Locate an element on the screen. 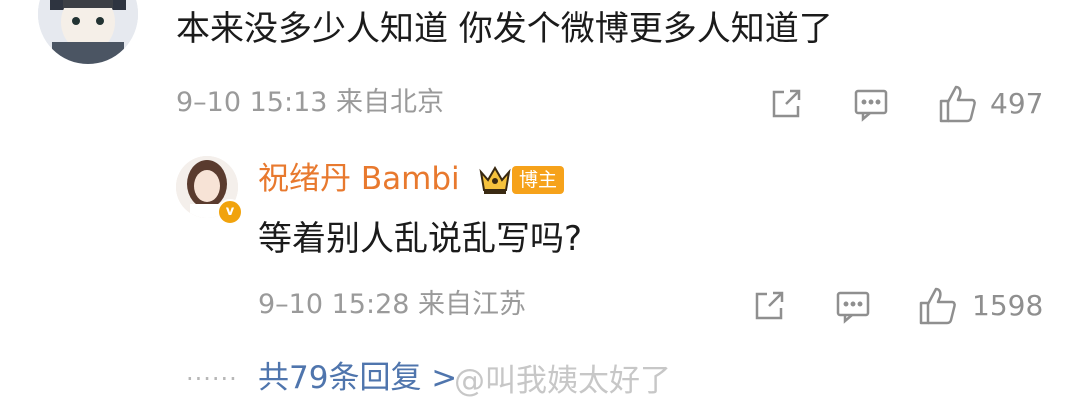 The width and height of the screenshot is (1080, 411). weibo-watermark: @叫我姨太好了 is located at coordinates (562, 381).